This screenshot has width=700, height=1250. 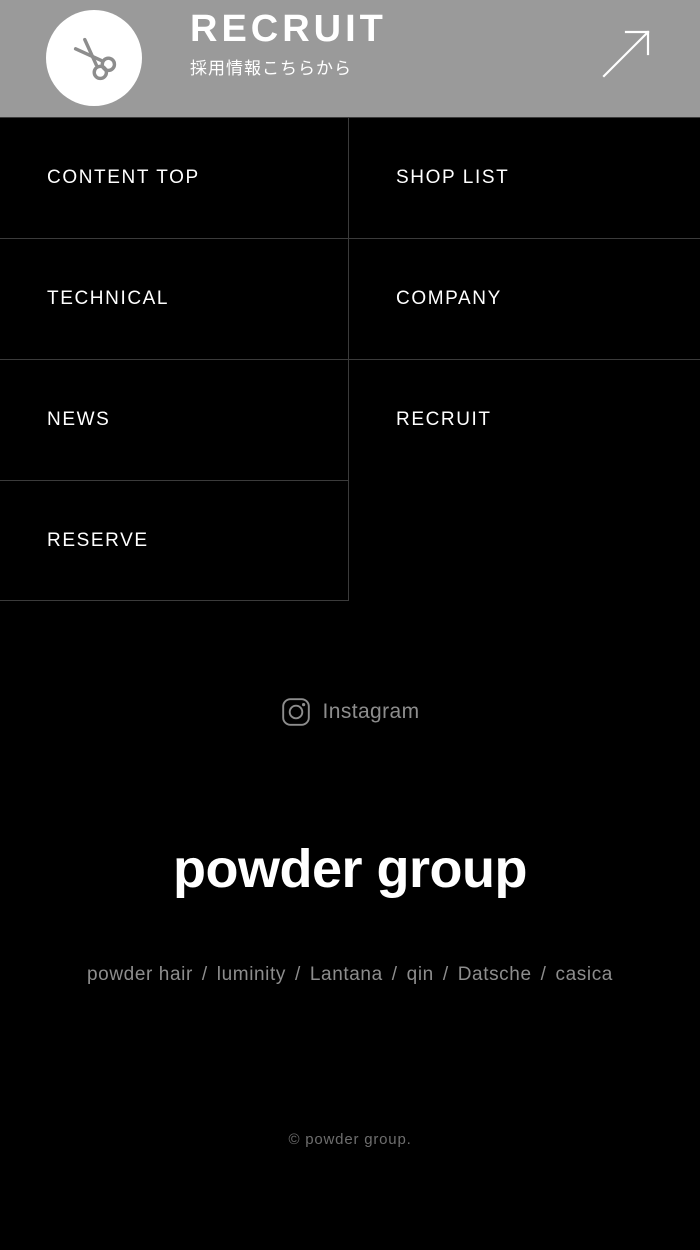 I want to click on brand-item-luminity: luminity, so click(x=251, y=974).